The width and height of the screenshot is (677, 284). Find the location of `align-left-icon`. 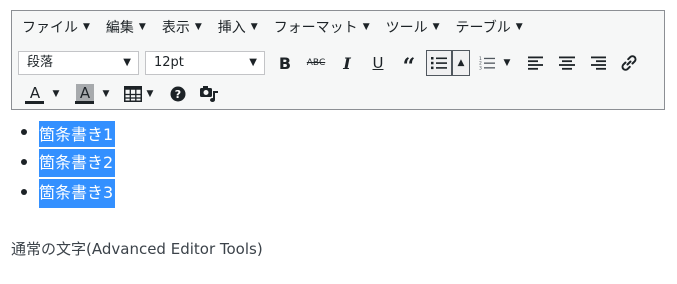

align-left-icon is located at coordinates (535, 63).